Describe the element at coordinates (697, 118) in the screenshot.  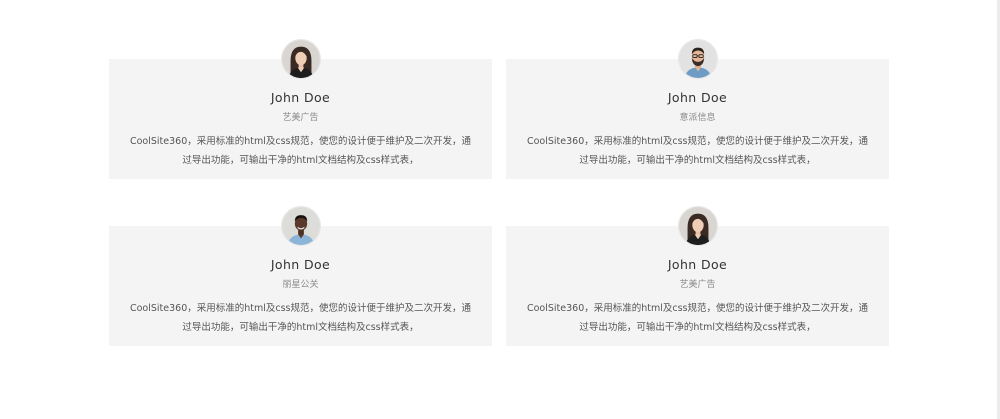
I see `company-name: 意派信息` at that location.